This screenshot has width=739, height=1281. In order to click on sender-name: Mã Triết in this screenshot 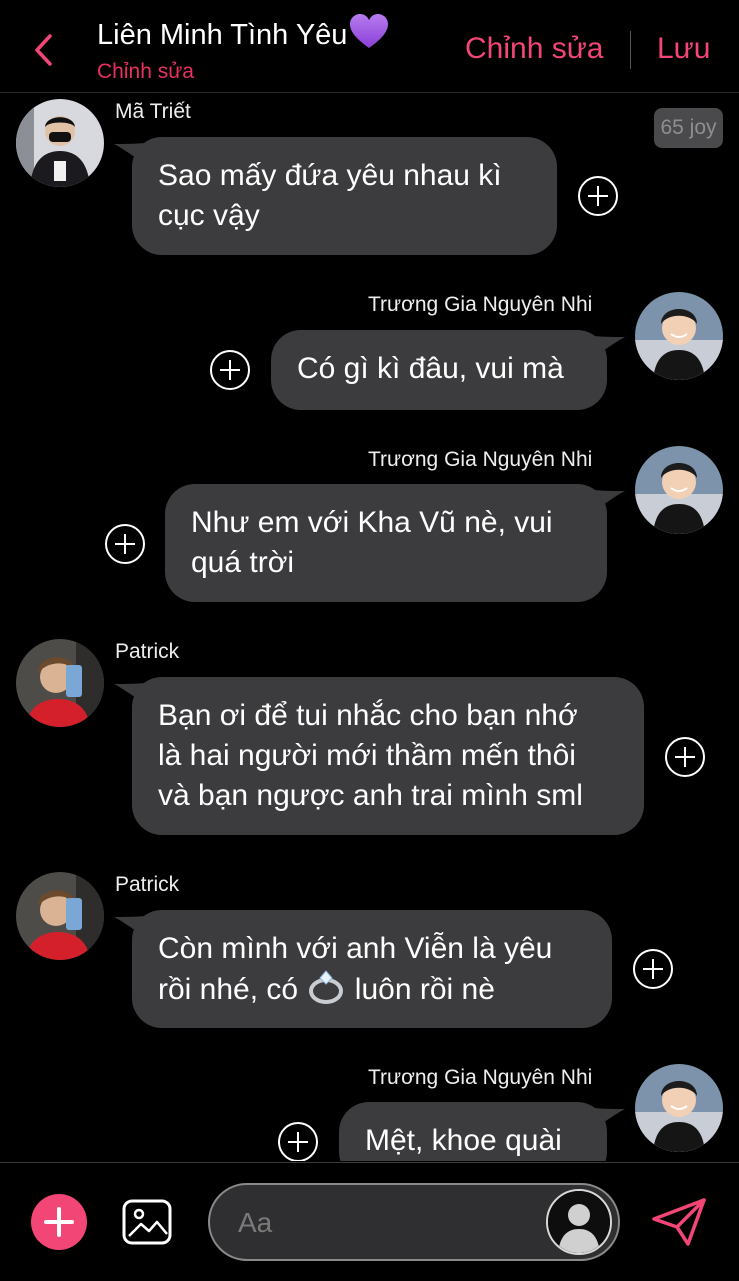, I will do `click(153, 111)`.